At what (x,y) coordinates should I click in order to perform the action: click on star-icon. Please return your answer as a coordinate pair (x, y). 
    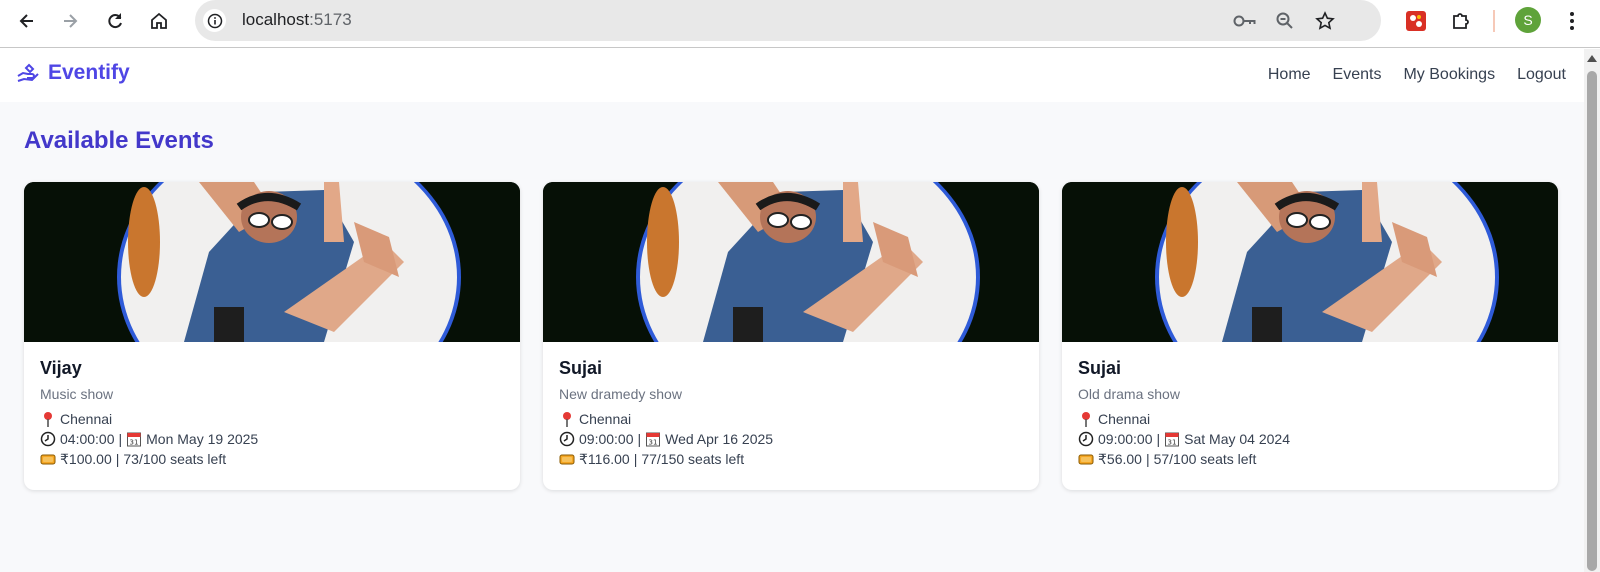
    Looking at the image, I should click on (1325, 20).